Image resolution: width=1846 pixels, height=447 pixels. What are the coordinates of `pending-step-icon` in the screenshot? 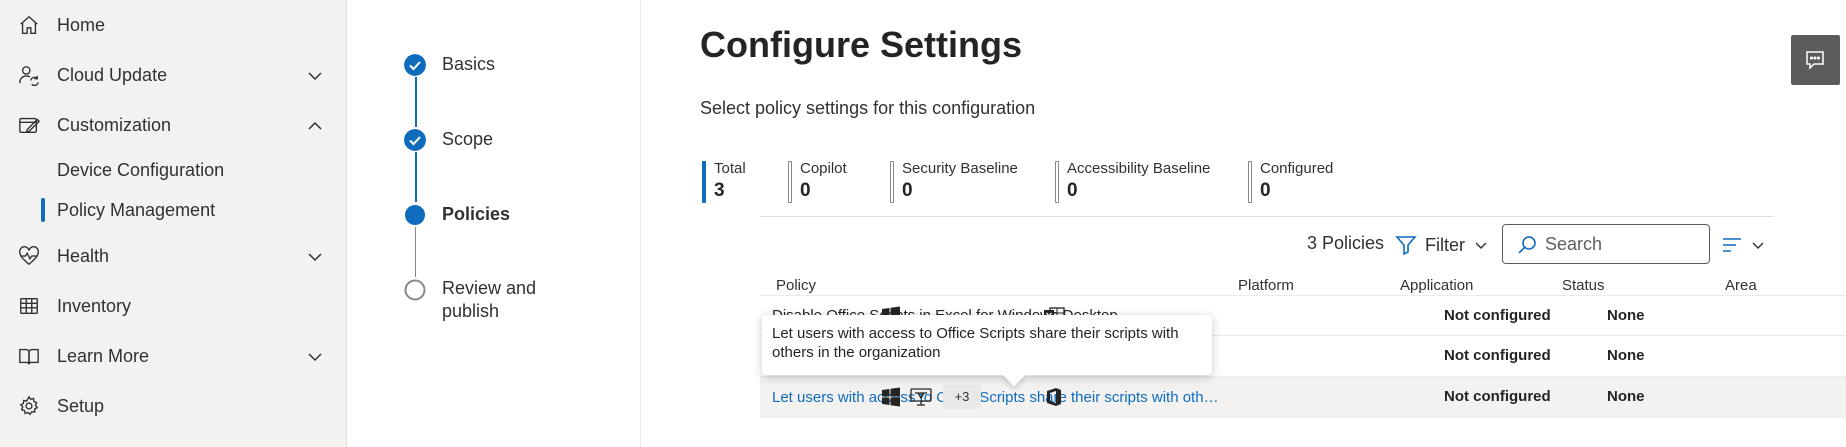 It's located at (415, 290).